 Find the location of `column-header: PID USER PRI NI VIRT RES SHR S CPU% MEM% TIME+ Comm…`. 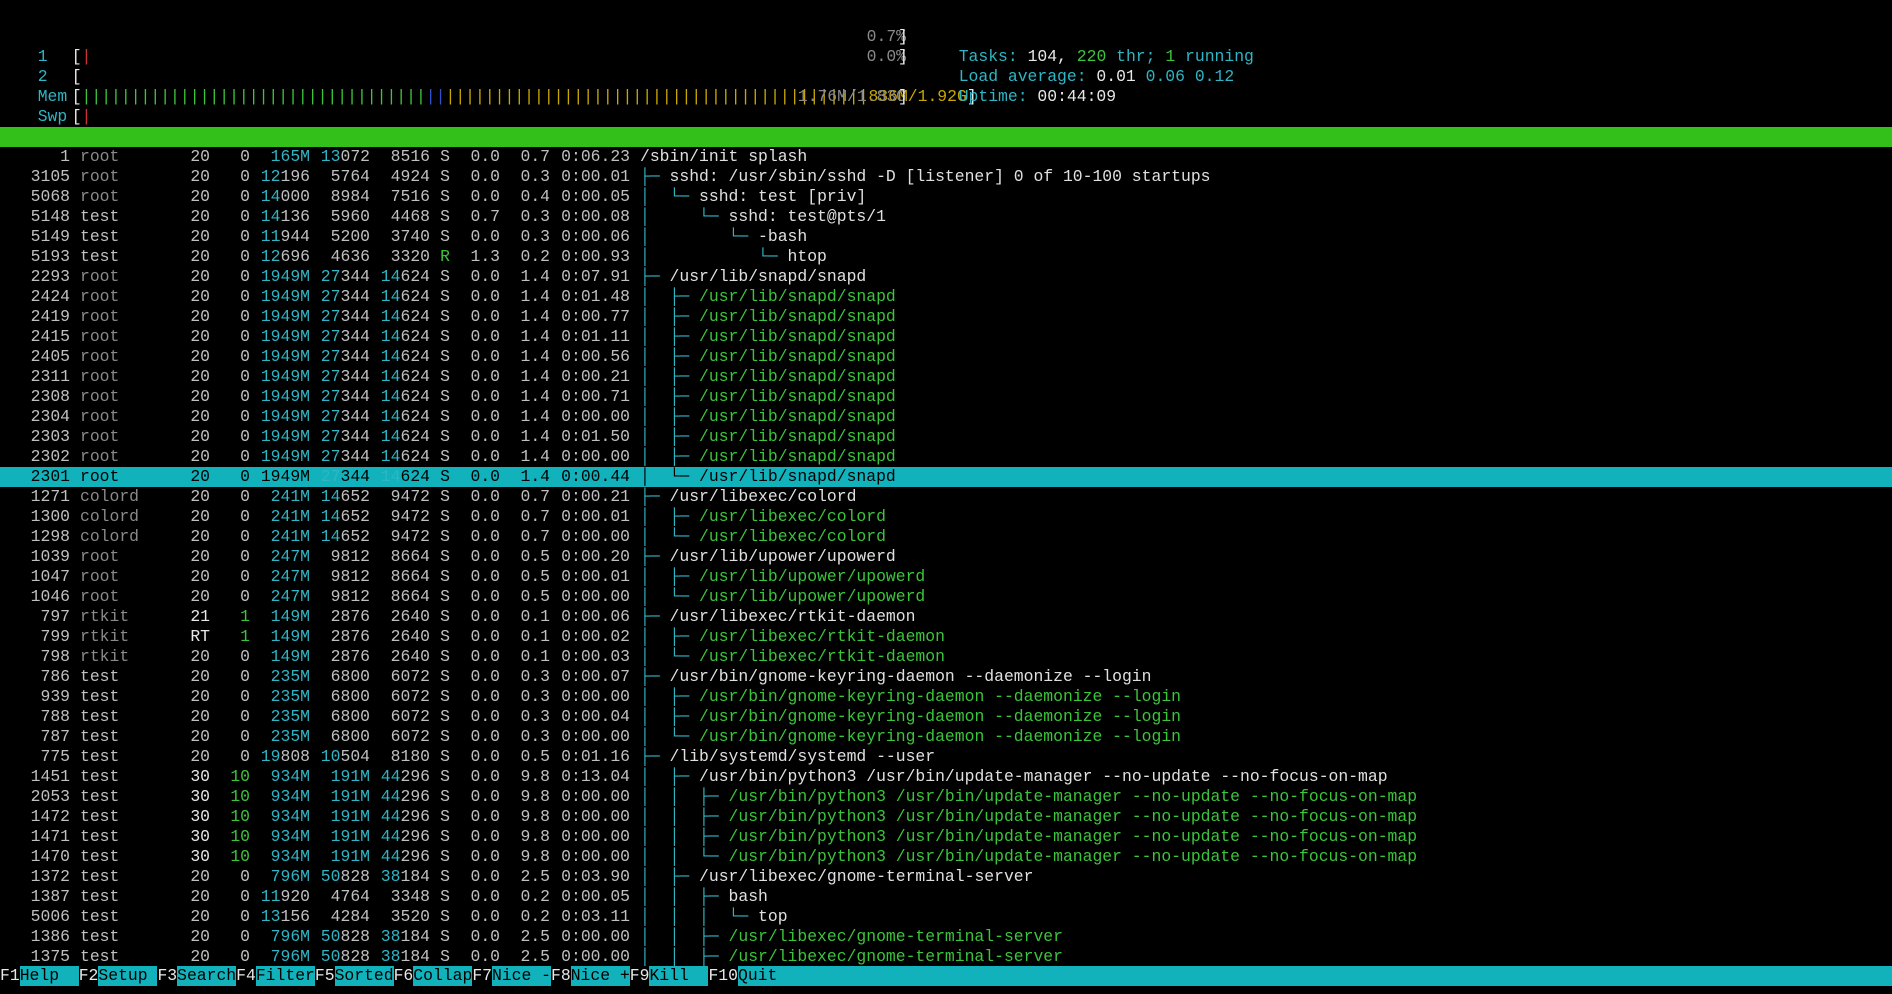

column-header: PID USER PRI NI VIRT RES SHR S CPU% MEM% TIME+ Comm… is located at coordinates (946, 146).